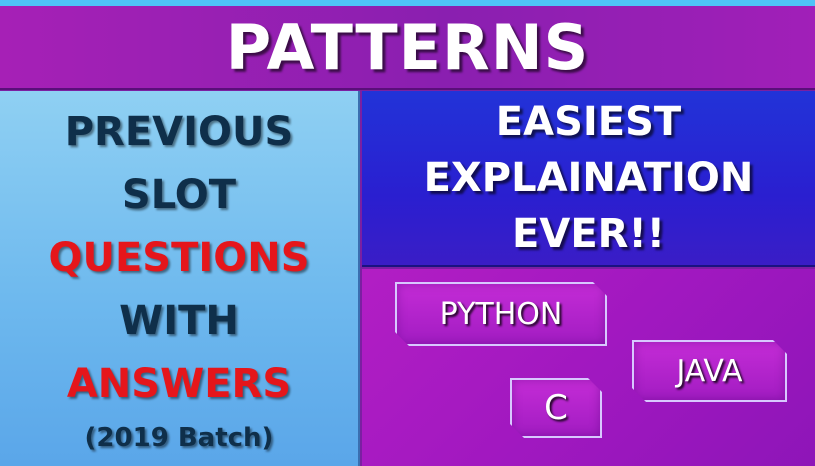 The height and width of the screenshot is (466, 815). What do you see at coordinates (588, 234) in the screenshot?
I see `explanation-line-ever: EVER!!` at bounding box center [588, 234].